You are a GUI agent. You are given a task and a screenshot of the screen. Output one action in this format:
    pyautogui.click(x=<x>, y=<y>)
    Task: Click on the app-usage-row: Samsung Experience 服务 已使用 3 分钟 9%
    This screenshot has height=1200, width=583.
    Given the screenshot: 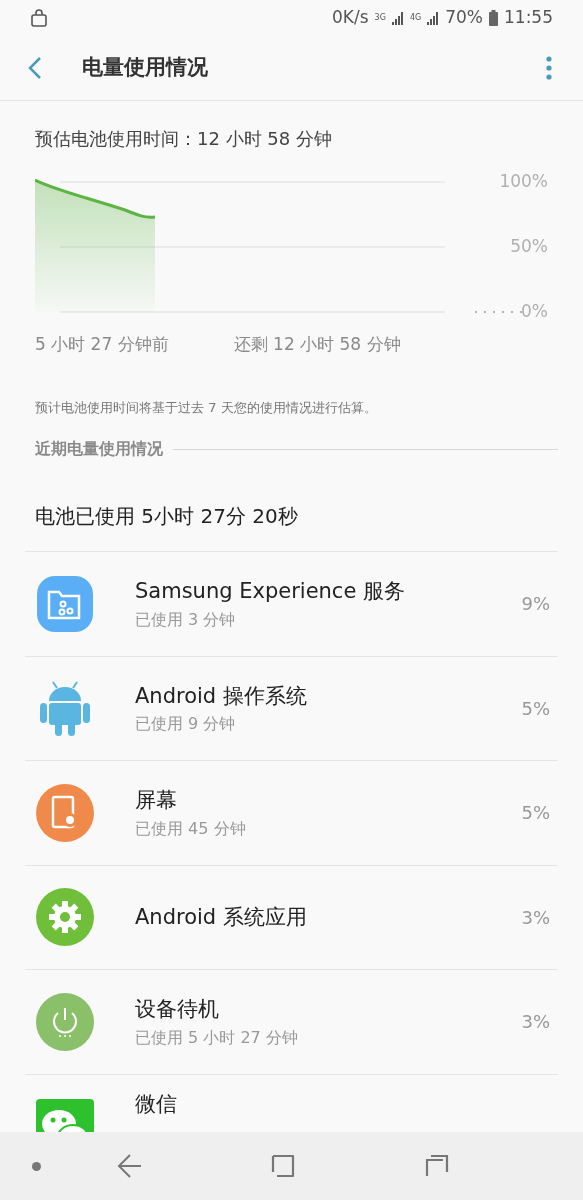 What is the action you would take?
    pyautogui.click(x=291, y=603)
    